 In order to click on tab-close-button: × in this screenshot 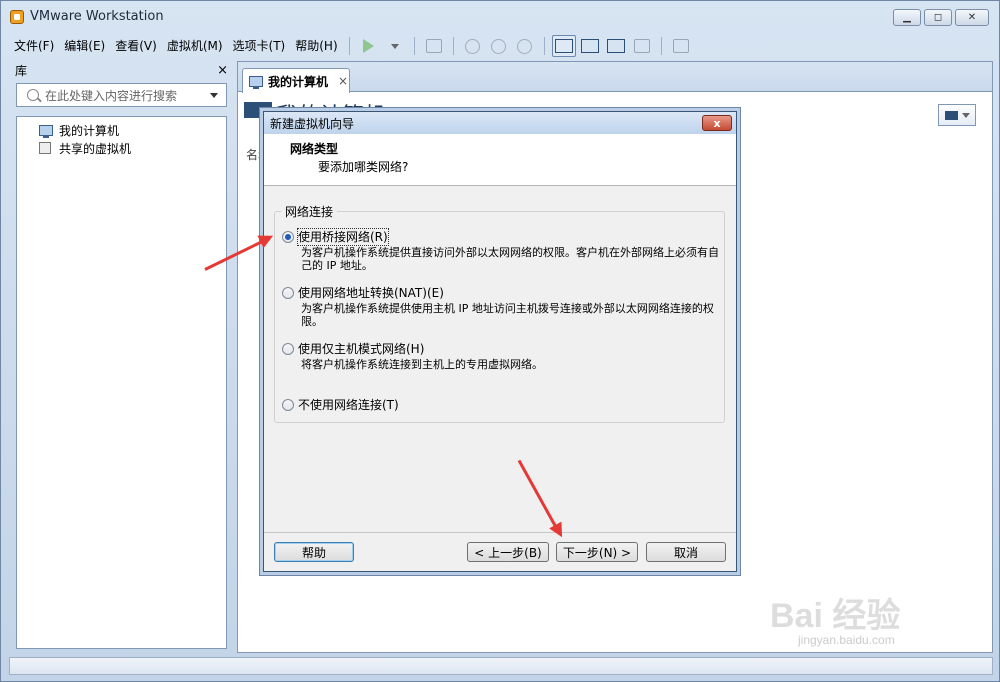, I will do `click(343, 81)`.